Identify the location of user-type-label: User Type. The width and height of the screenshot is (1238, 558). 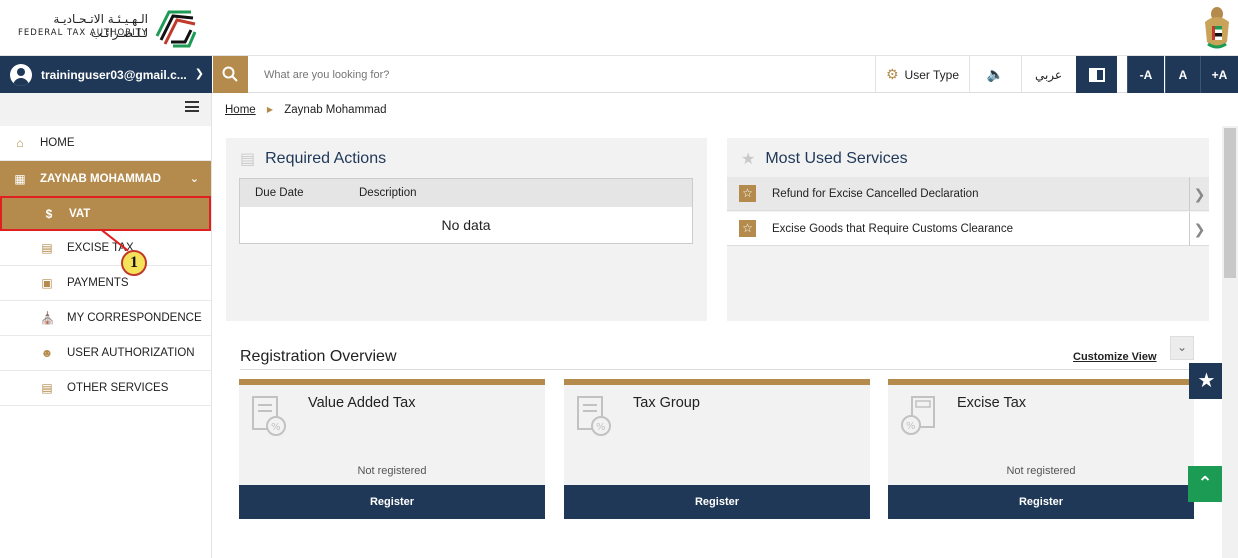
(932, 74).